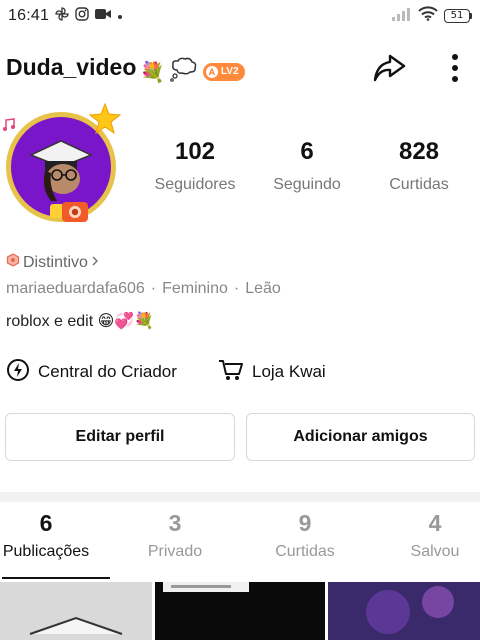  I want to click on battery-level: 51, so click(457, 16).